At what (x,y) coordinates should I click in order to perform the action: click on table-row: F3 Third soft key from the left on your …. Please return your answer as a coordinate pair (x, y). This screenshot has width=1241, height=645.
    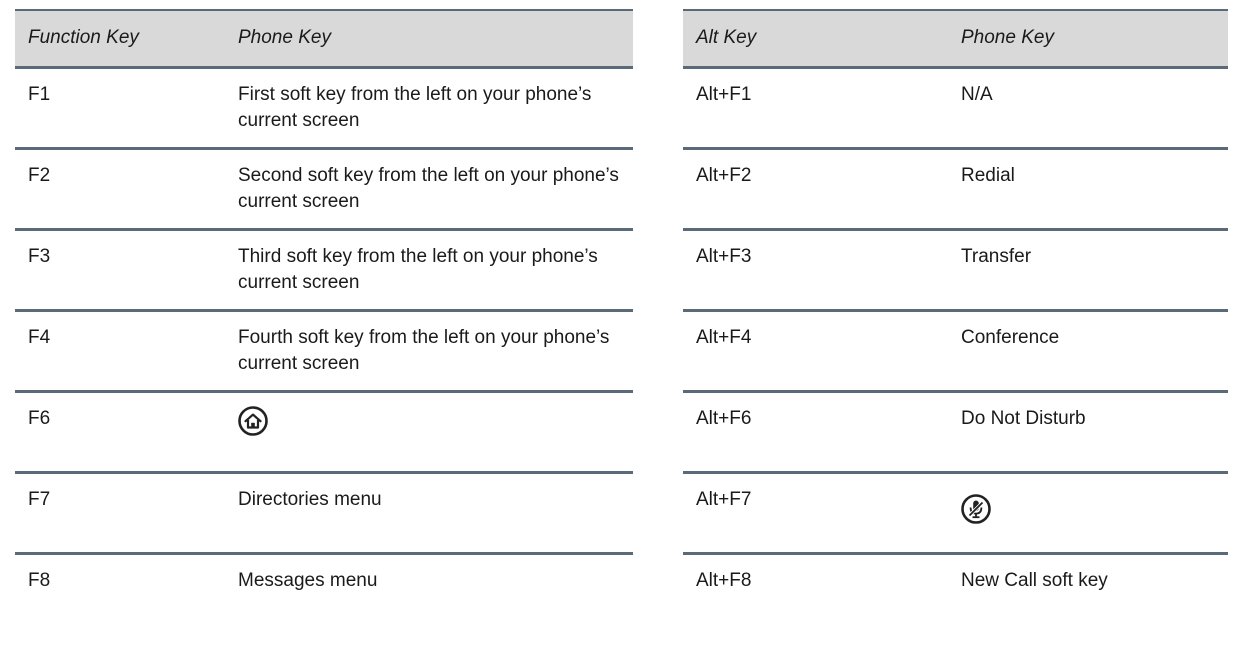
    Looking at the image, I should click on (324, 268).